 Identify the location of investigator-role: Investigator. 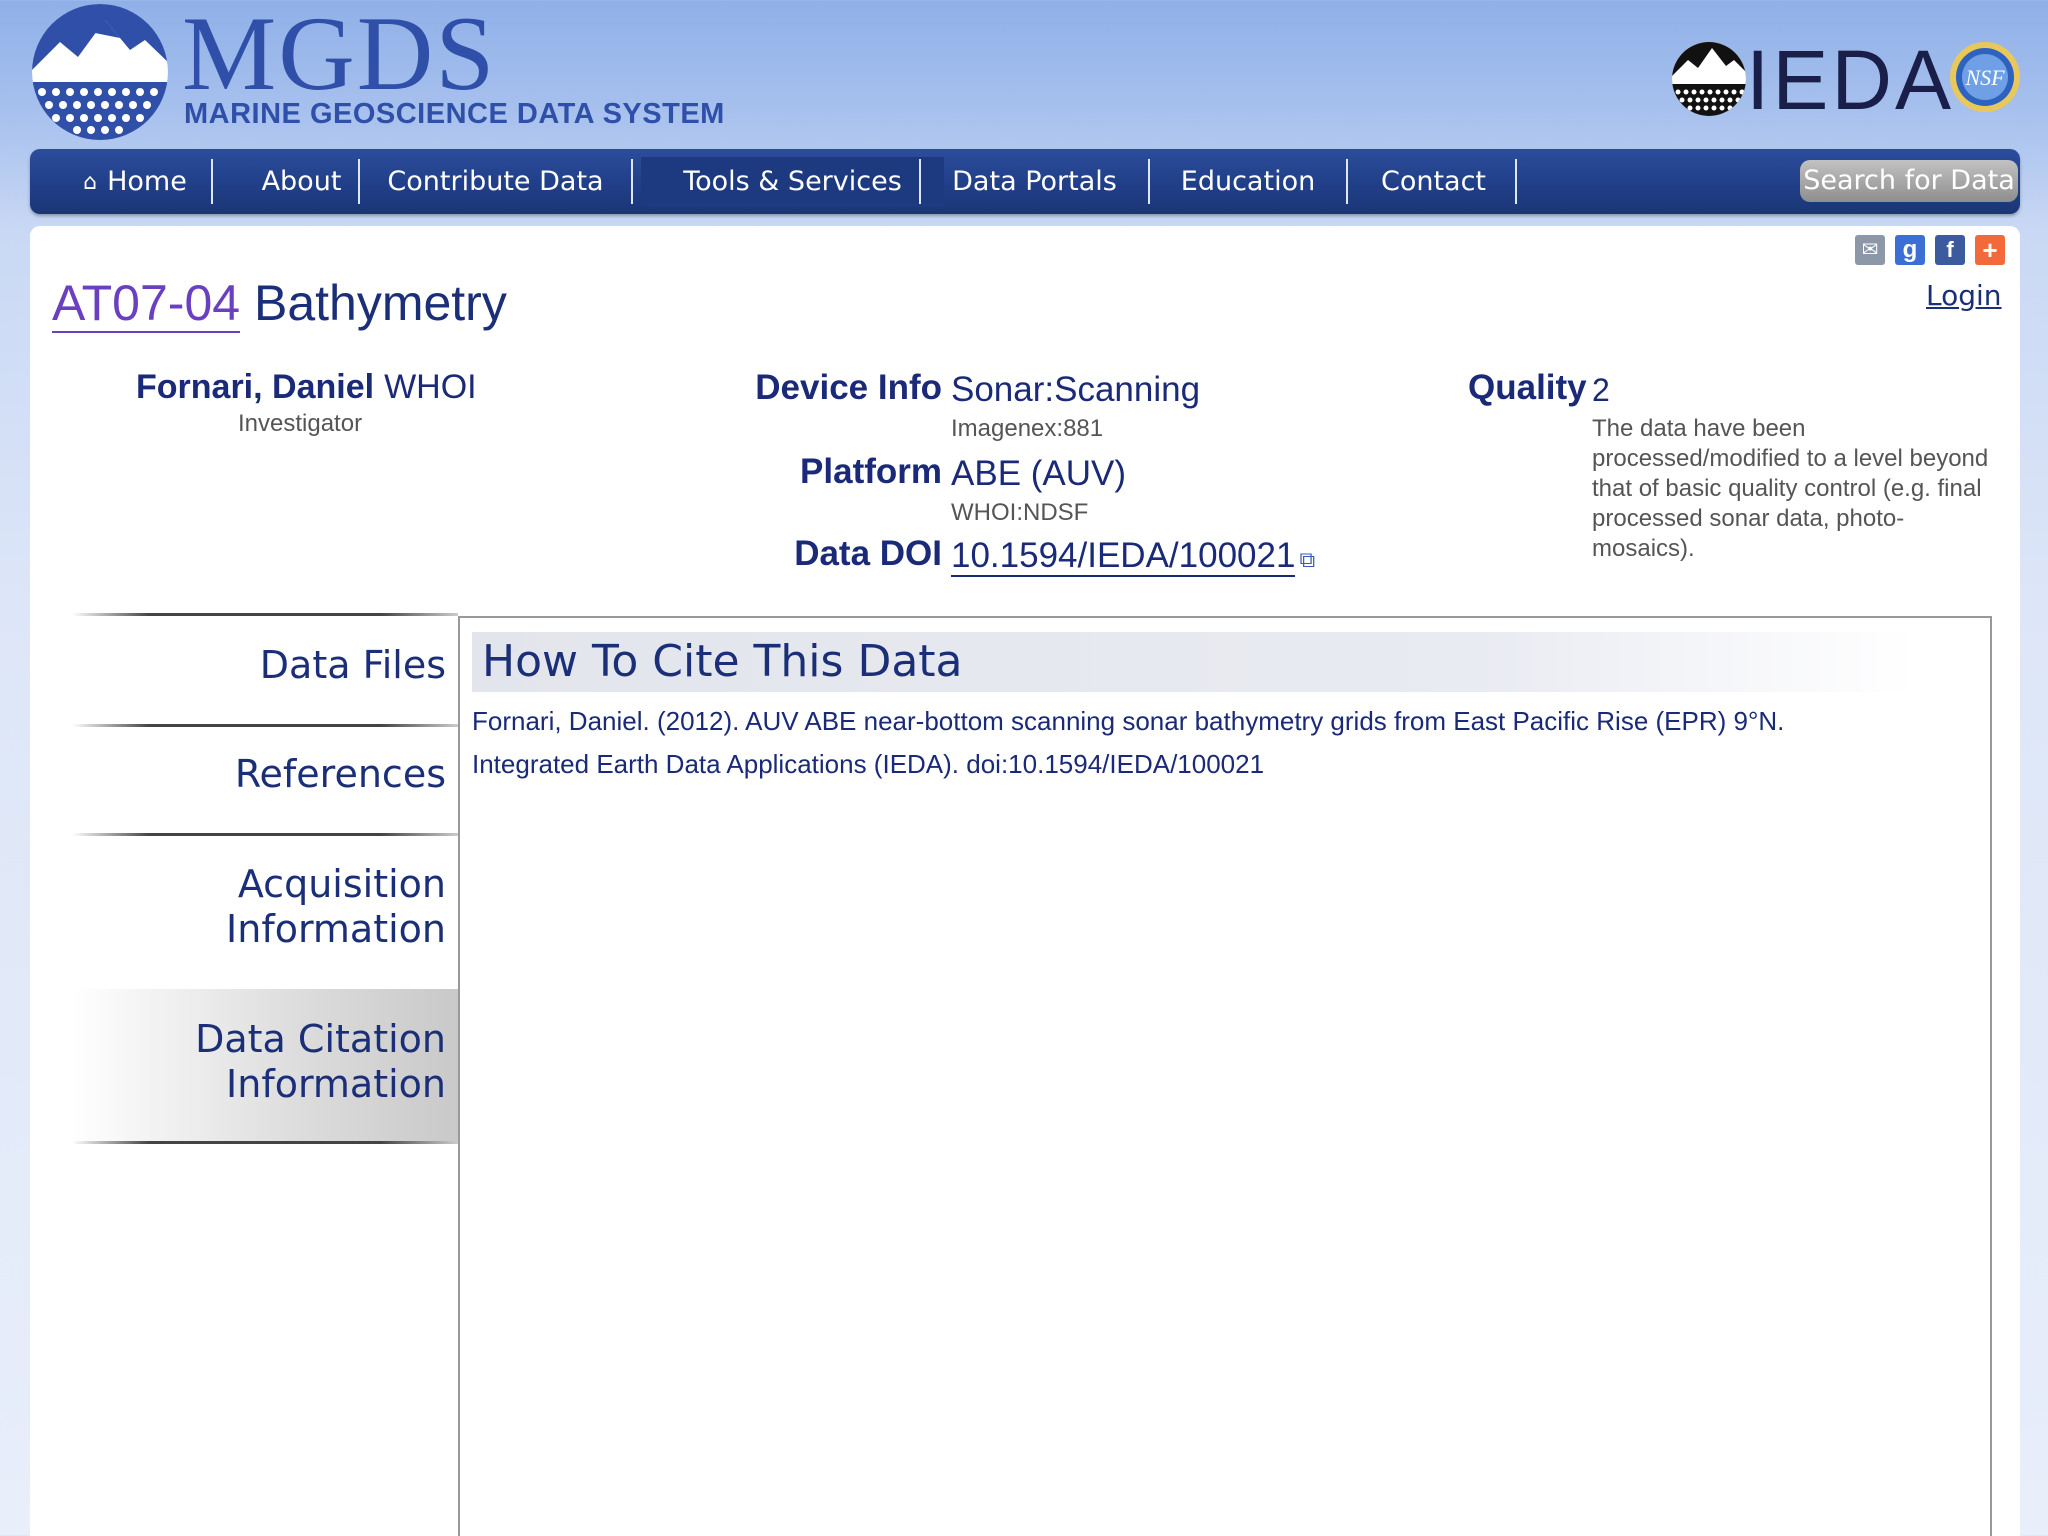
(300, 423).